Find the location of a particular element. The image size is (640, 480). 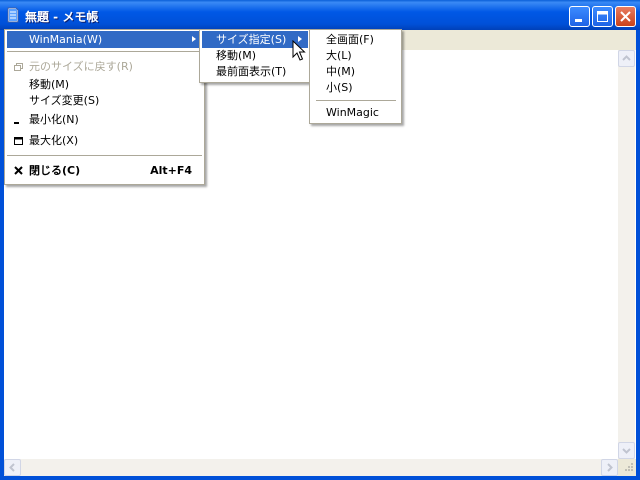

menu-item-label: 最大化(X) is located at coordinates (54, 140).